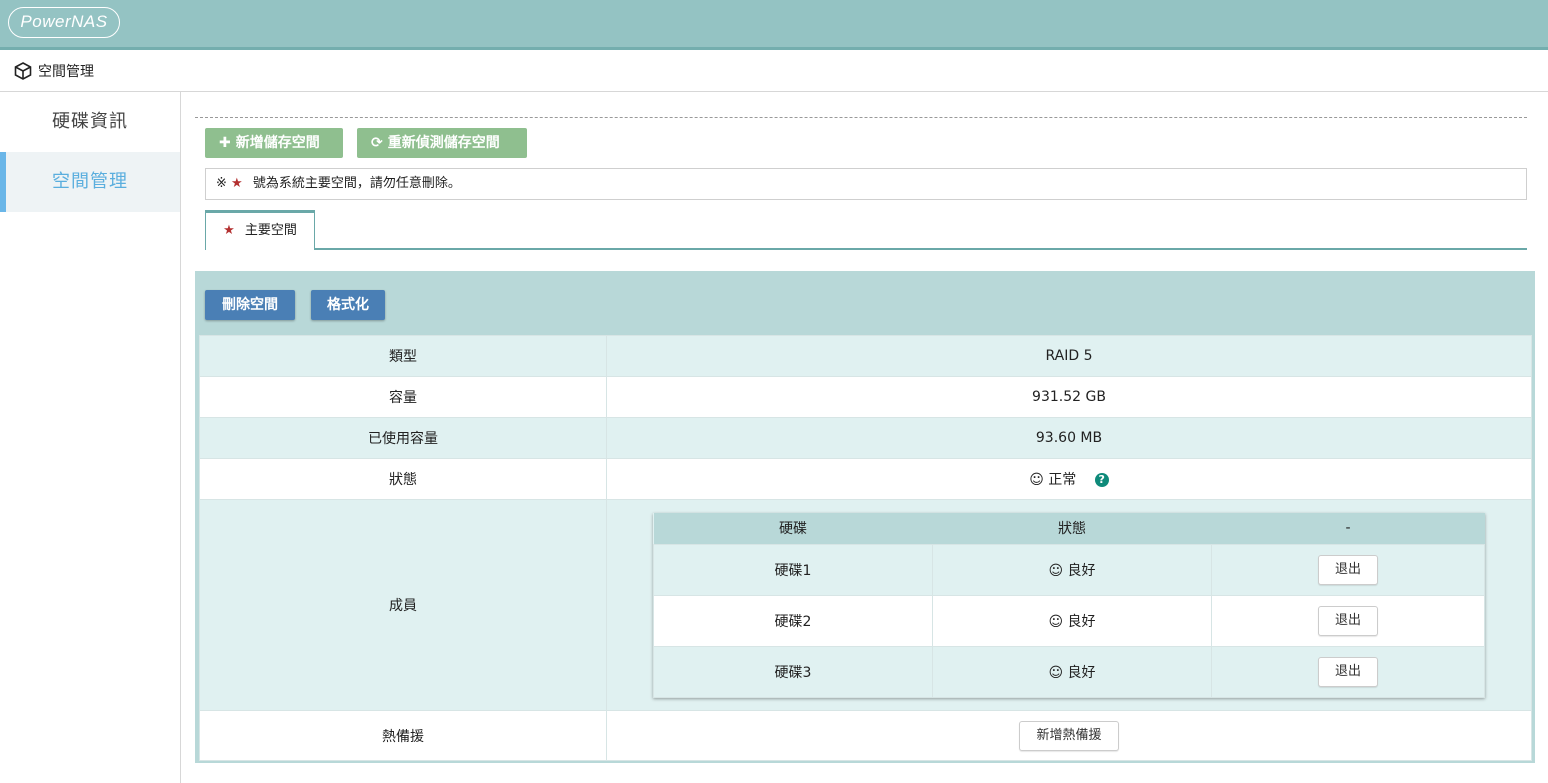 The image size is (1548, 783). I want to click on table-row: 已使用容量 93.60 MB, so click(865, 438).